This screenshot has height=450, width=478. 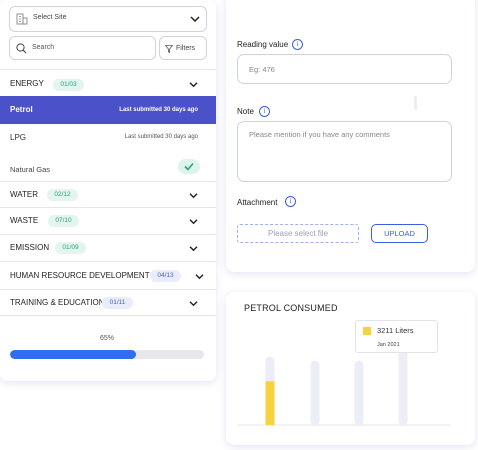 I want to click on category-name: ENERGY, so click(x=27, y=83).